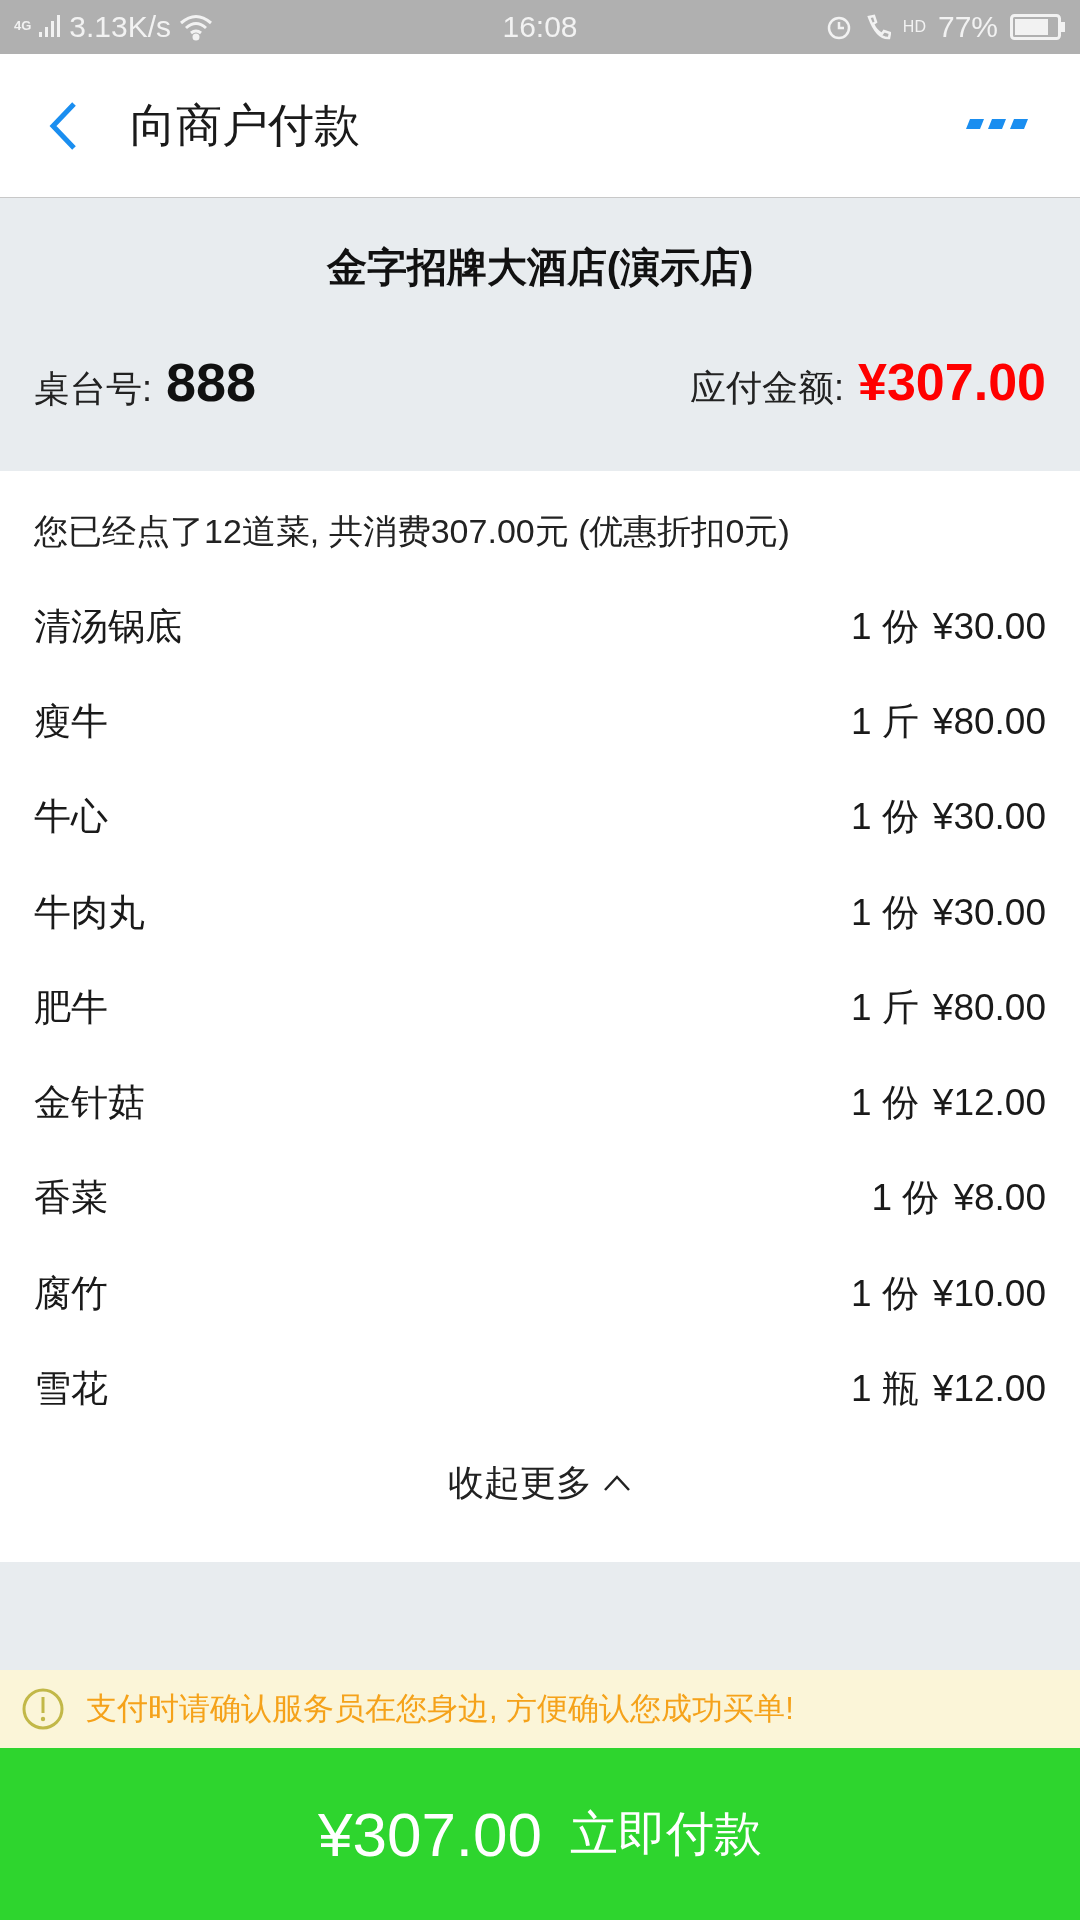 Image resolution: width=1080 pixels, height=1920 pixels. What do you see at coordinates (211, 382) in the screenshot?
I see `table-number: 888` at bounding box center [211, 382].